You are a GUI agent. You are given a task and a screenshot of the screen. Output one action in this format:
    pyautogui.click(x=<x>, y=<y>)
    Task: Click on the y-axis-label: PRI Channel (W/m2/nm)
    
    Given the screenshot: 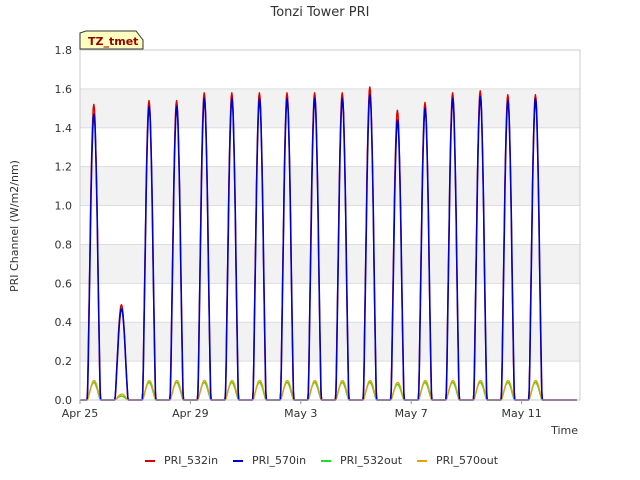 What is the action you would take?
    pyautogui.click(x=14, y=226)
    